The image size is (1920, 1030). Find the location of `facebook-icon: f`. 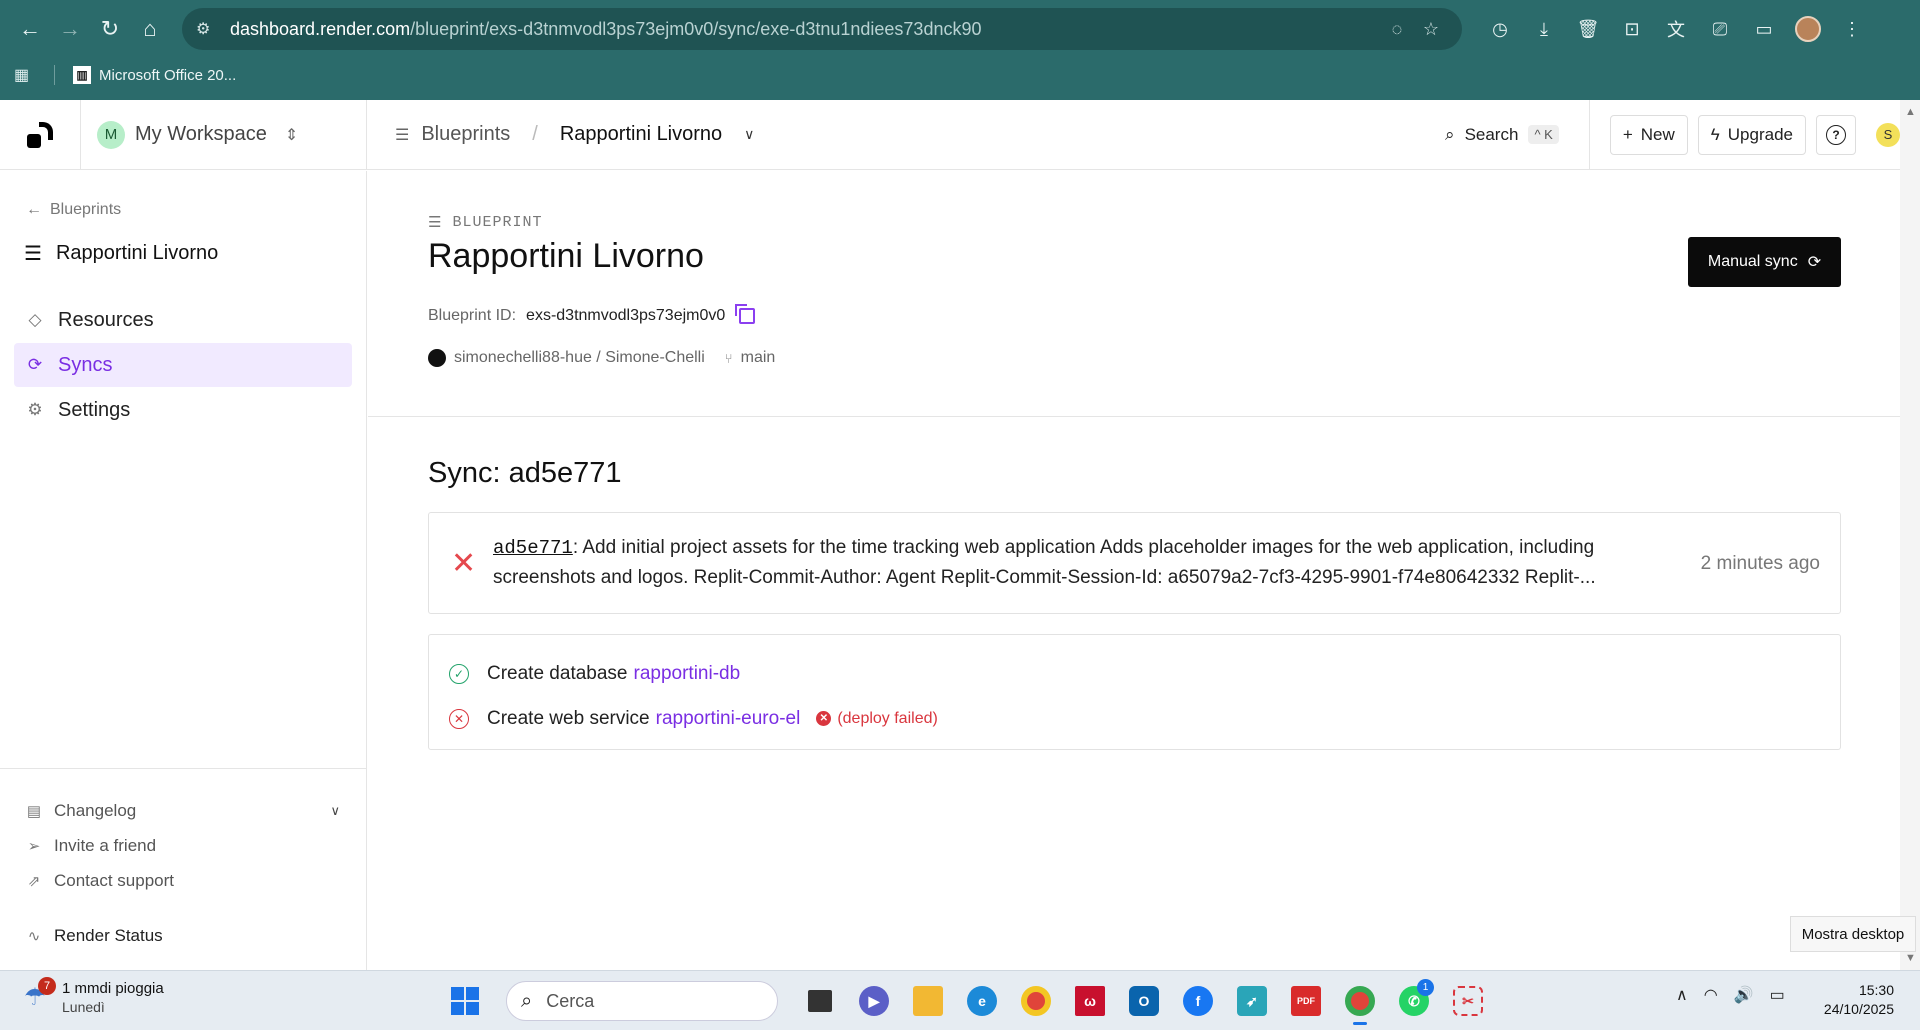

facebook-icon: f is located at coordinates (1198, 1001).